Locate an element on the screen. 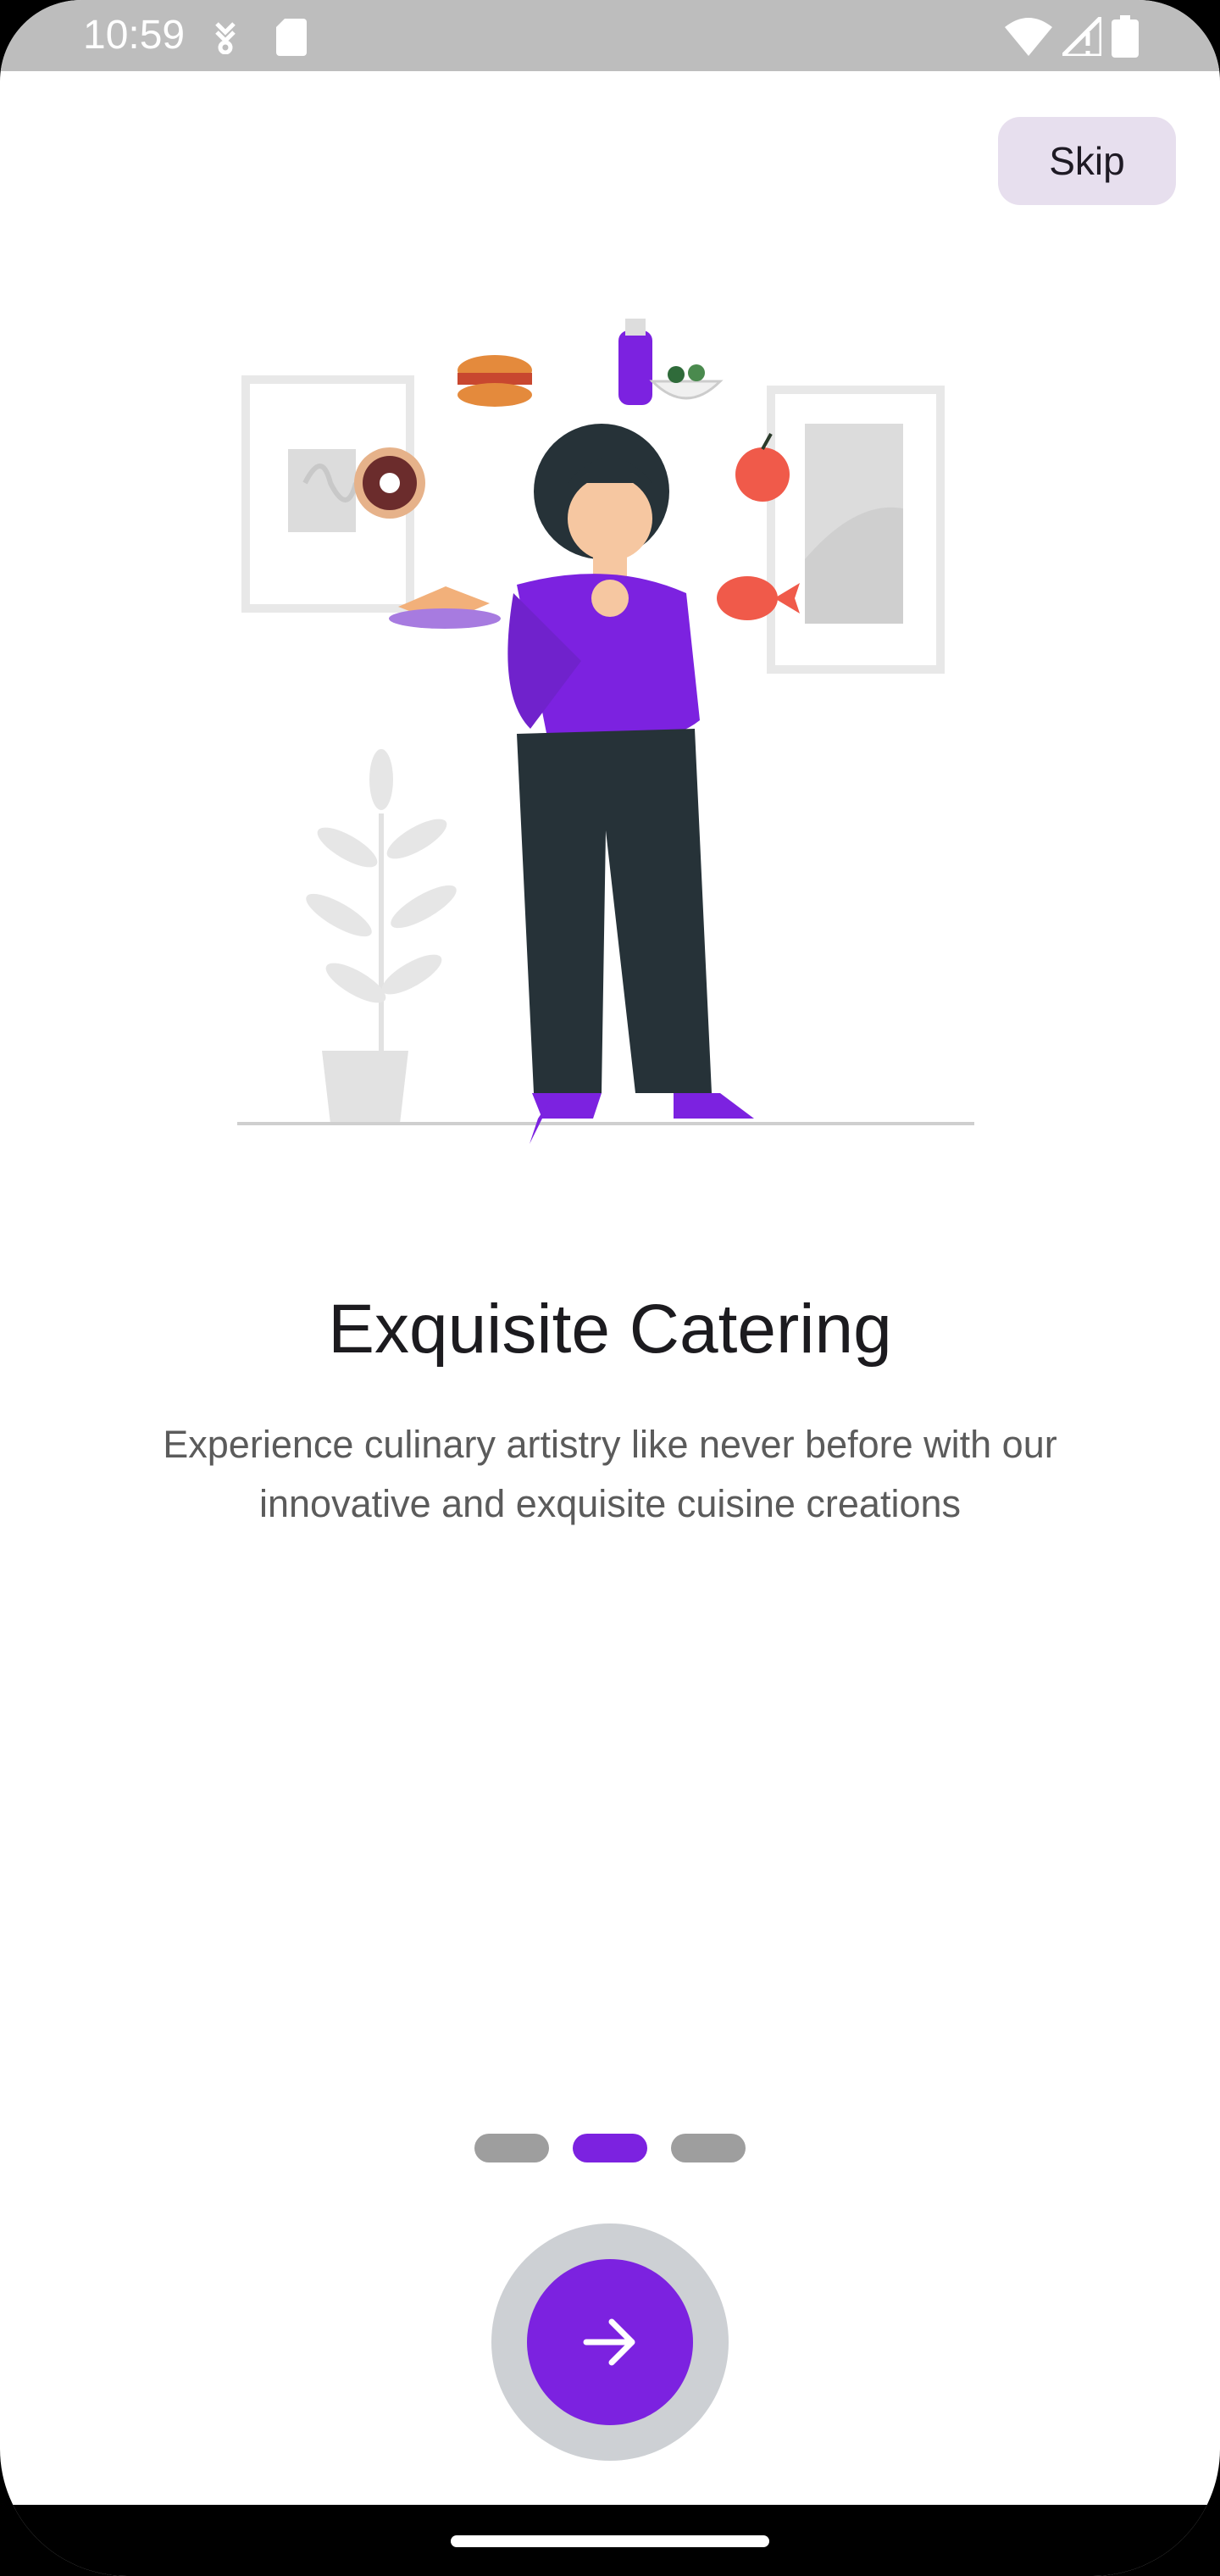 The width and height of the screenshot is (1220, 2576). sd-card-icon is located at coordinates (291, 37).